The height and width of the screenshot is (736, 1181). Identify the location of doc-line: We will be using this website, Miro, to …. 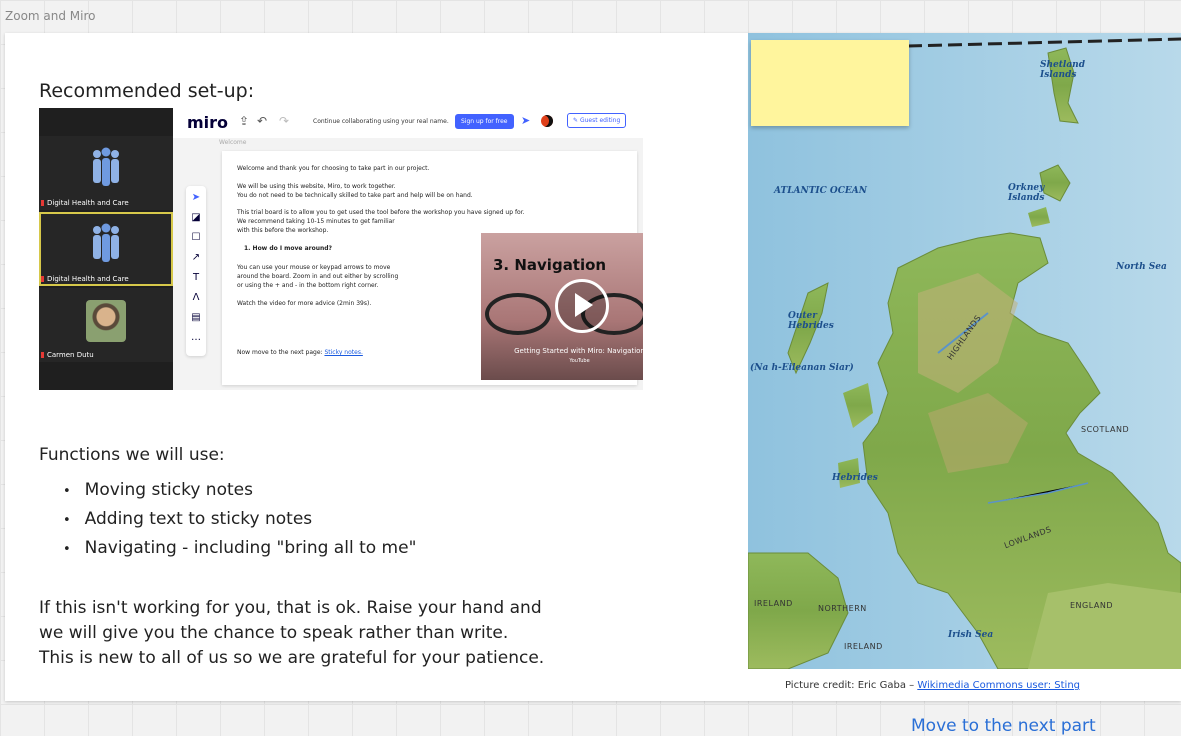
(316, 186).